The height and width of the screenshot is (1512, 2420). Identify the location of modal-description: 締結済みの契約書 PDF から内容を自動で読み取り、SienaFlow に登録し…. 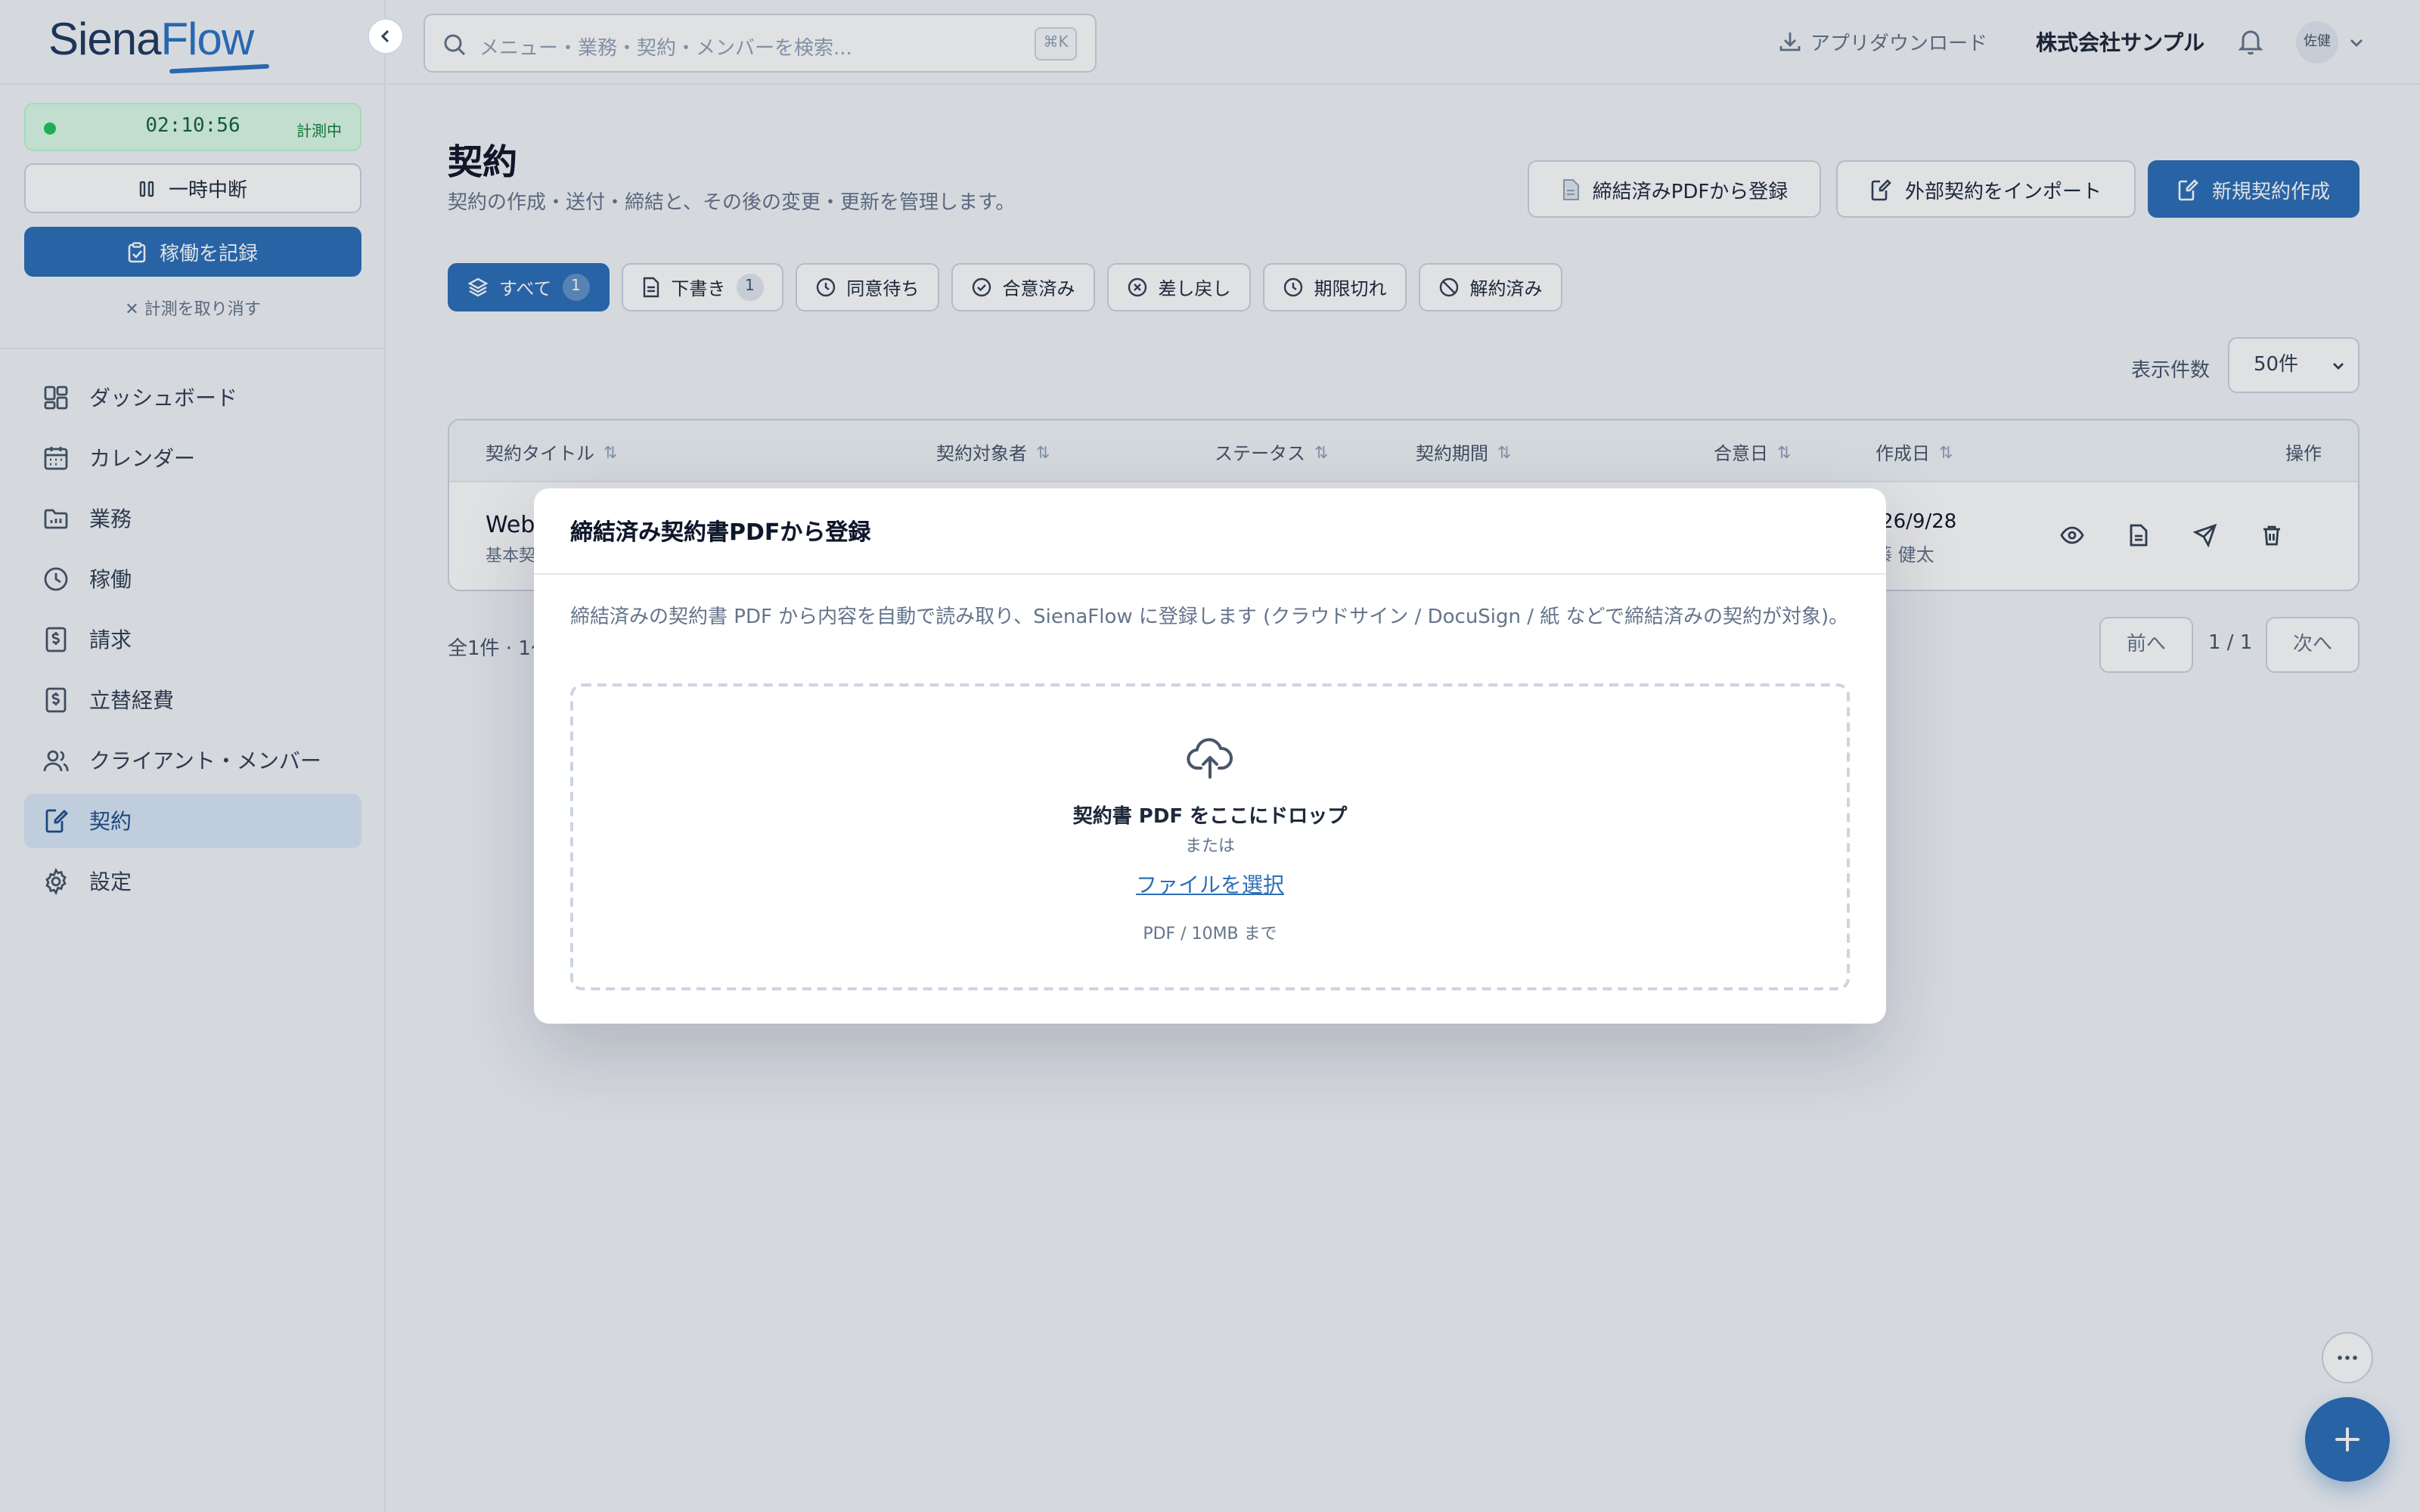
(1209, 617).